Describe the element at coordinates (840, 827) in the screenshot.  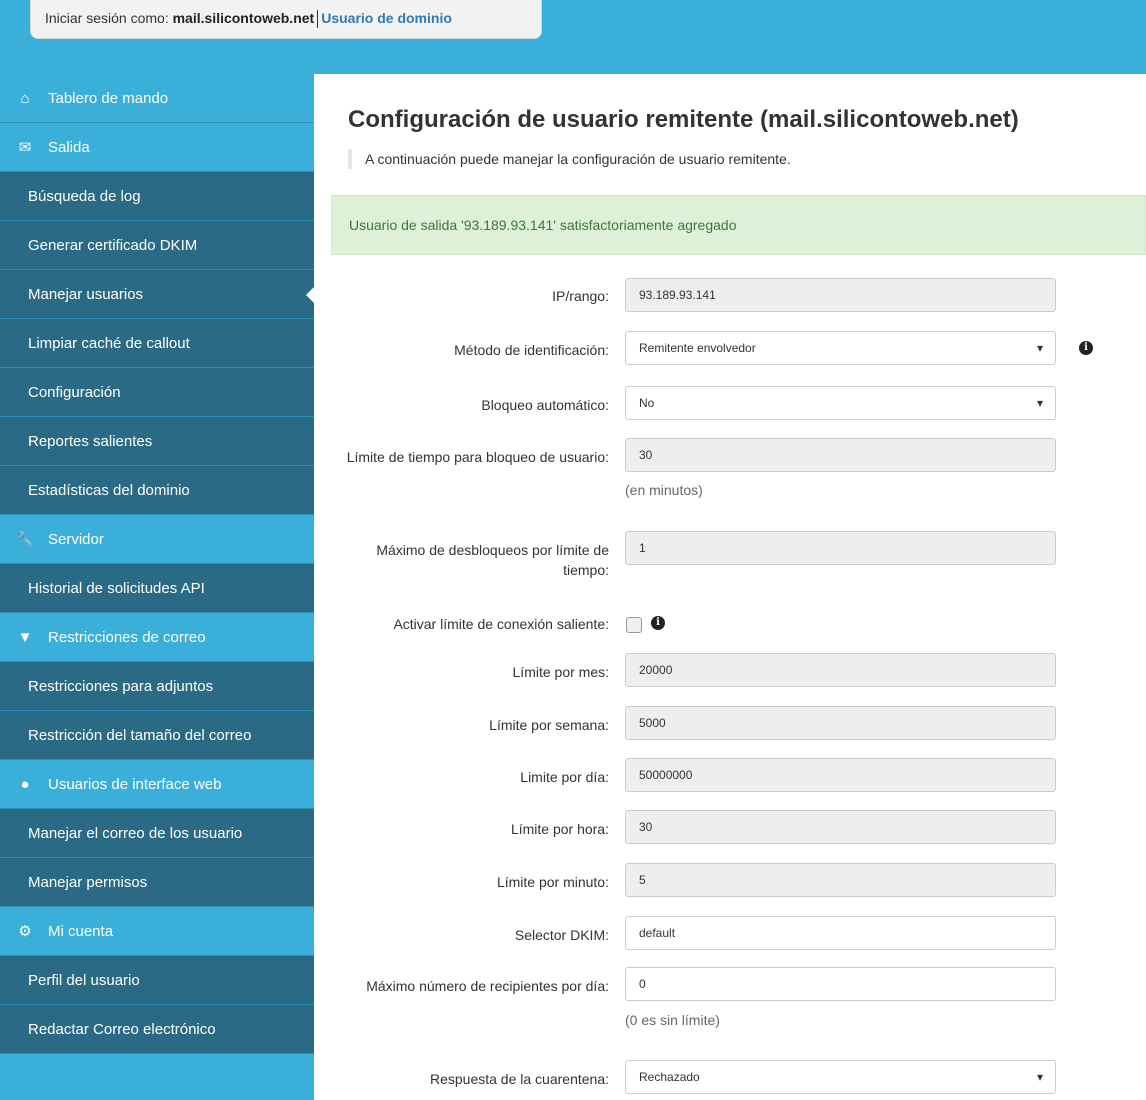
I see `hour-field: 30` at that location.